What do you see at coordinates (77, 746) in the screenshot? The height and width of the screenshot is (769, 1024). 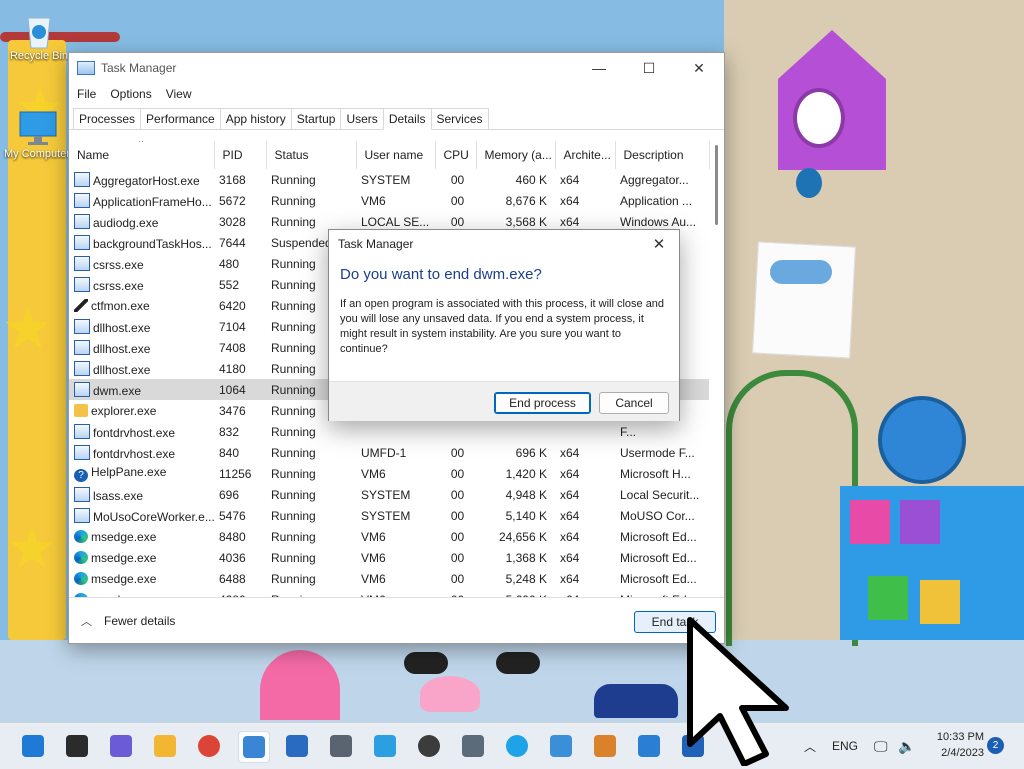 I see `taskbar-button-task-view` at bounding box center [77, 746].